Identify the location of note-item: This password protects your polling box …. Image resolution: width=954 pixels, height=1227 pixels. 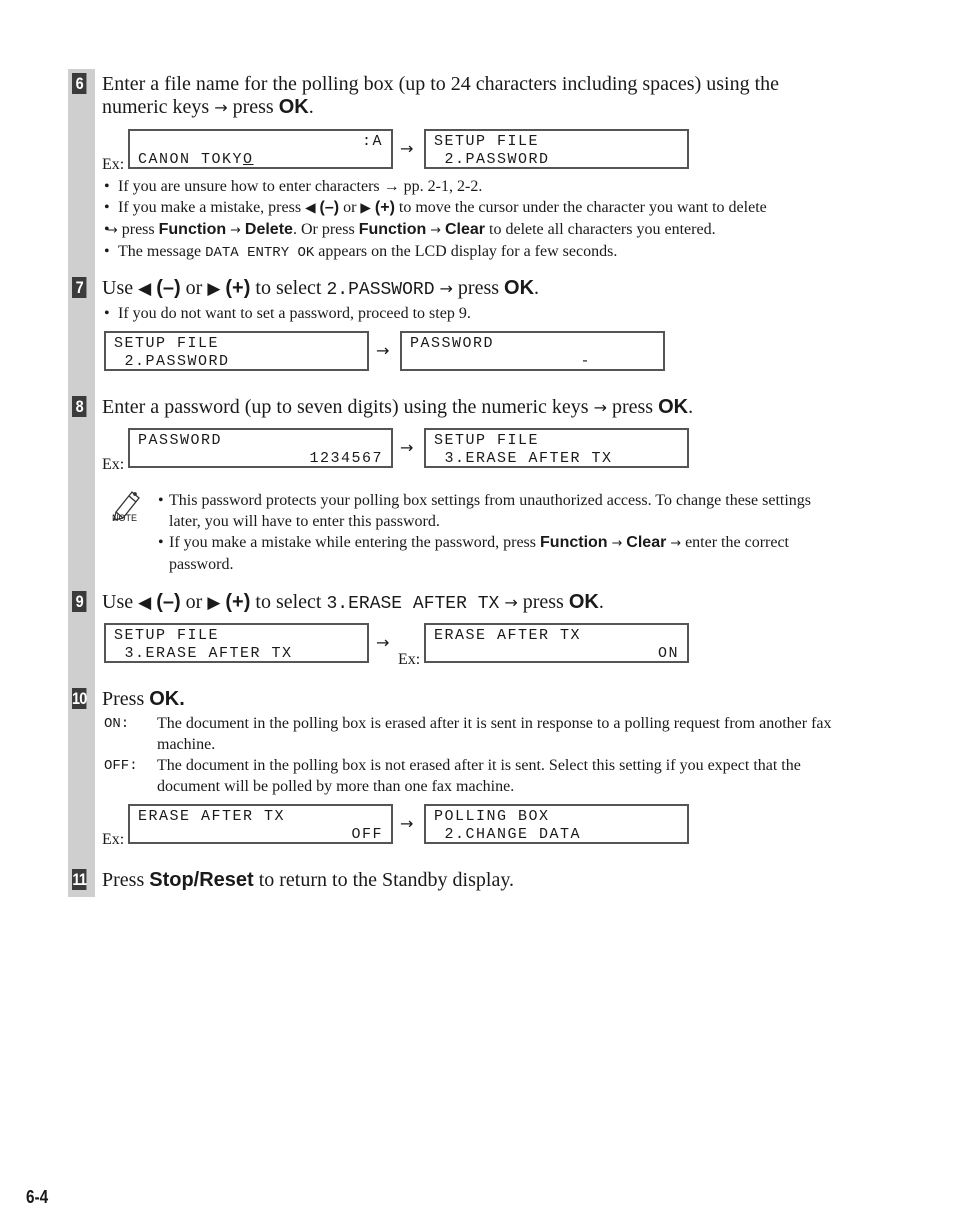
(484, 511).